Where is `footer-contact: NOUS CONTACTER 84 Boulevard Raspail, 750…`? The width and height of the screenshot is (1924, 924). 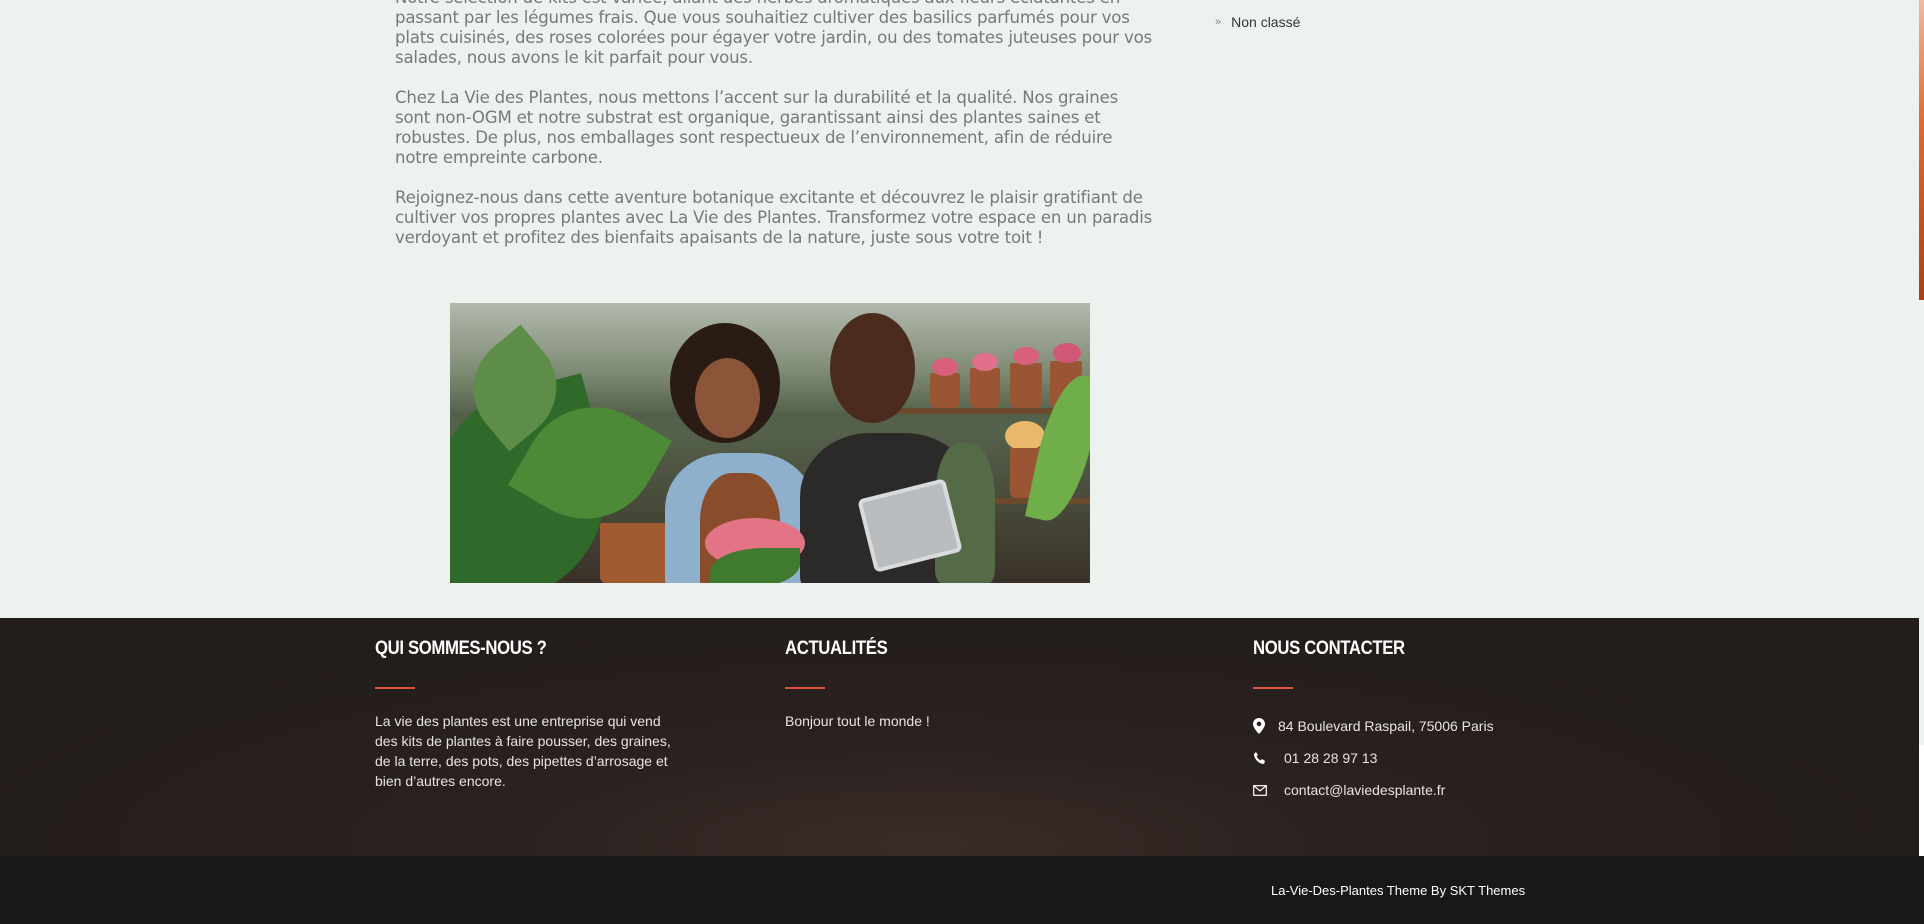
footer-contact: NOUS CONTACTER 84 Boulevard Raspail, 750… is located at coordinates (1433, 738).